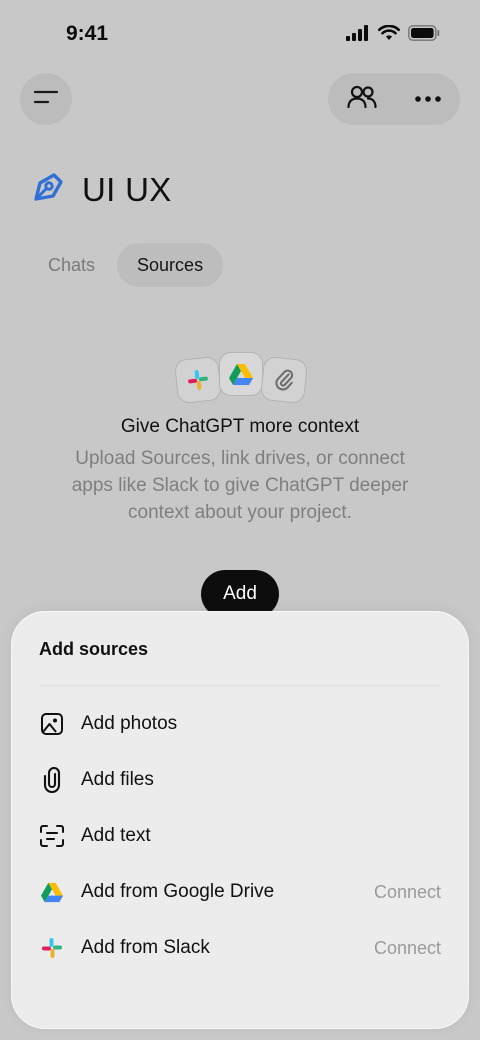  I want to click on connect-slack-button: Connect, so click(407, 948).